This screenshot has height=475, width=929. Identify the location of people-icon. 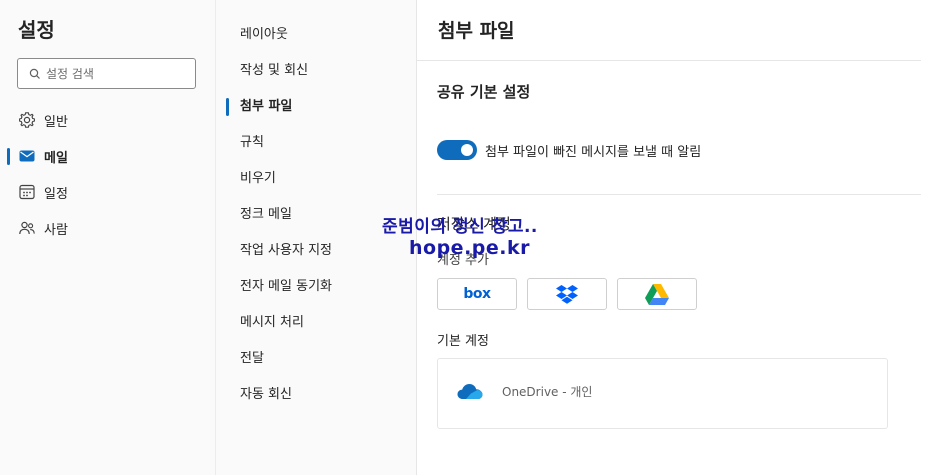
(27, 228).